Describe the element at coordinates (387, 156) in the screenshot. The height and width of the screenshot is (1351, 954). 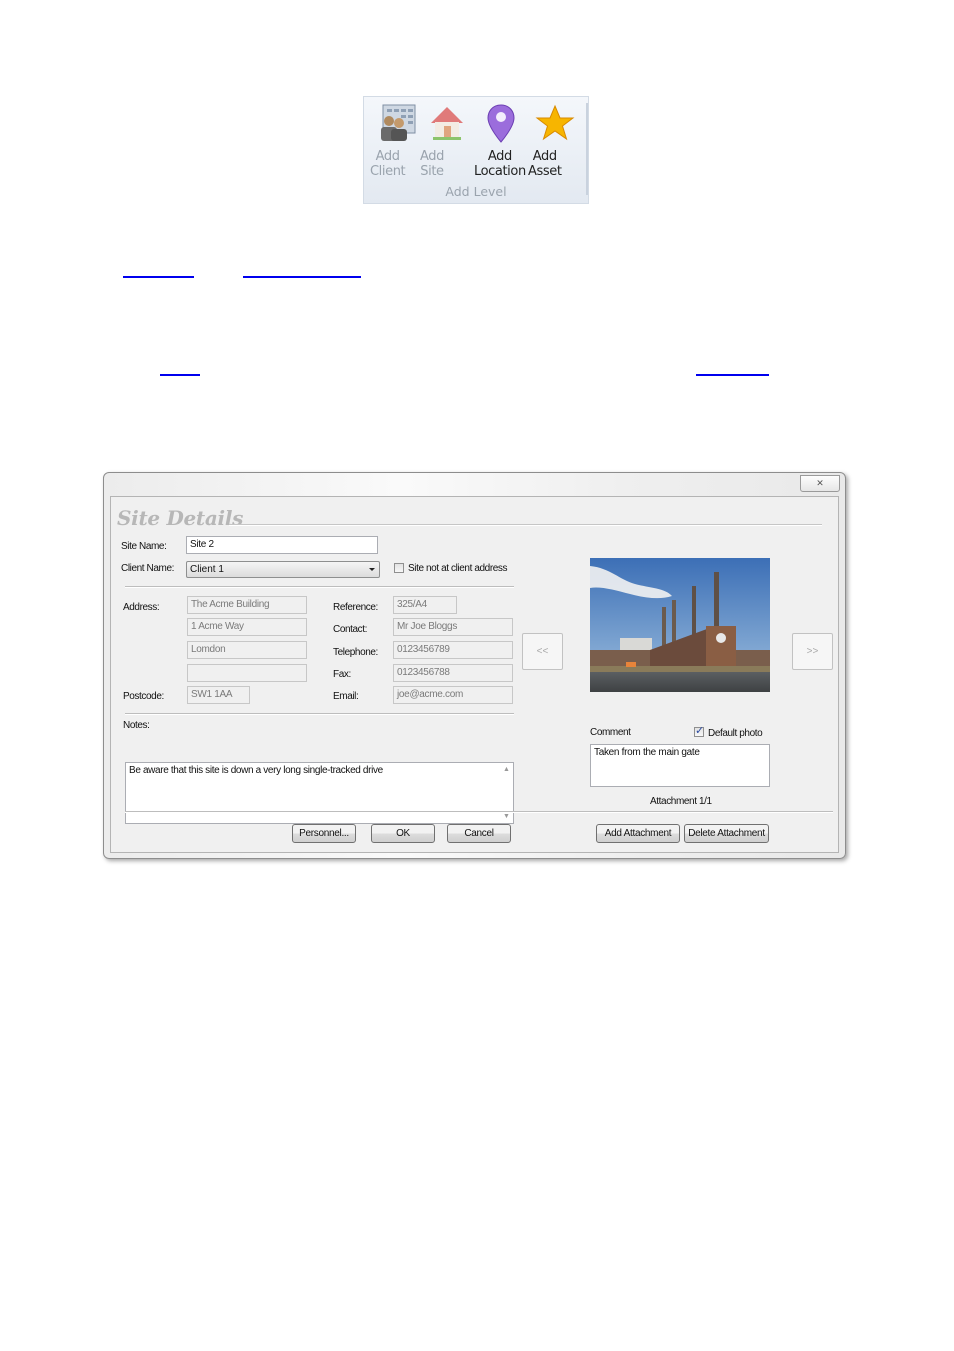
I see `add-client-label-1: Add` at that location.